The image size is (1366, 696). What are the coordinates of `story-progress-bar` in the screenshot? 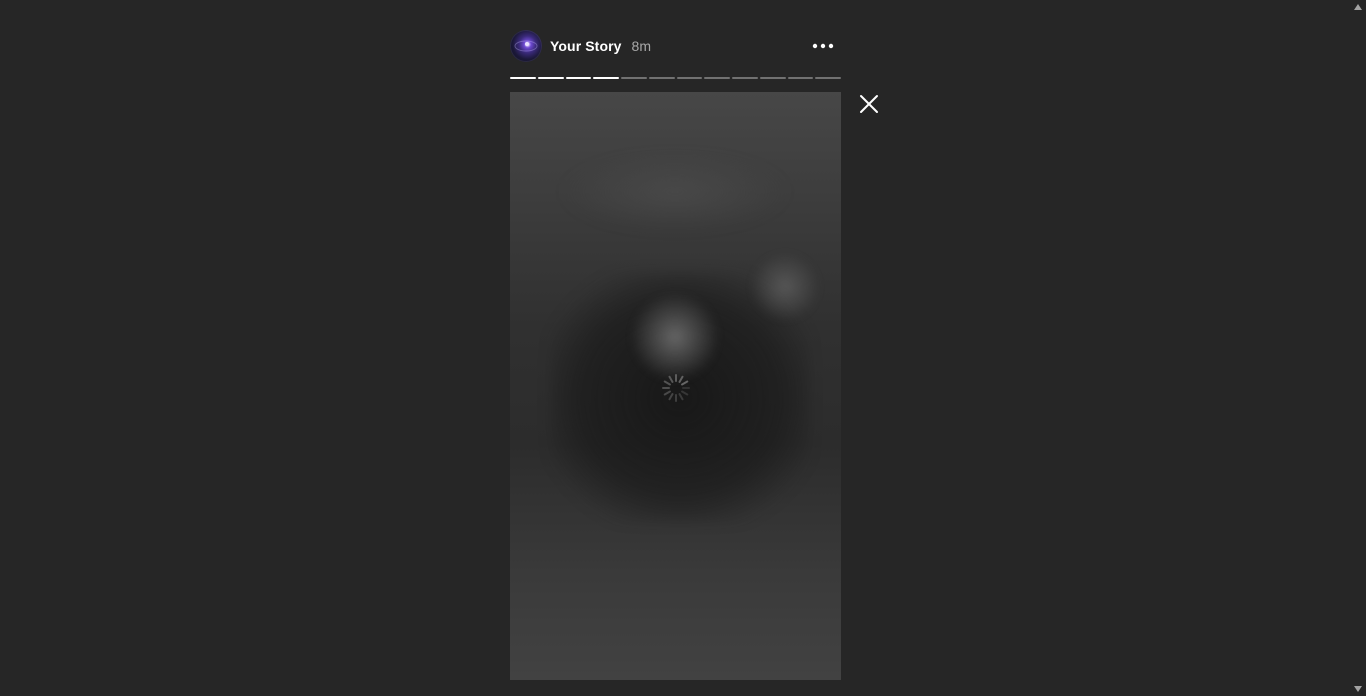 It's located at (675, 78).